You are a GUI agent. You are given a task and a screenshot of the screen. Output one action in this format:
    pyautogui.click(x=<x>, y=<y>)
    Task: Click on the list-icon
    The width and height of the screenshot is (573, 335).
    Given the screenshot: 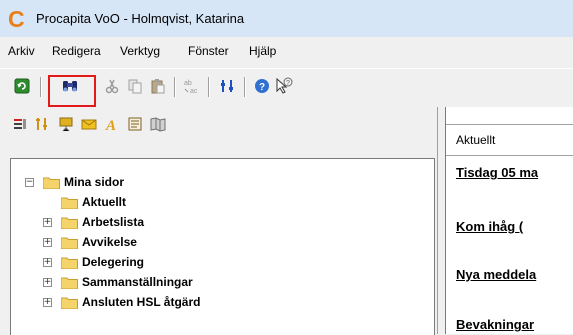 What is the action you would take?
    pyautogui.click(x=20, y=124)
    